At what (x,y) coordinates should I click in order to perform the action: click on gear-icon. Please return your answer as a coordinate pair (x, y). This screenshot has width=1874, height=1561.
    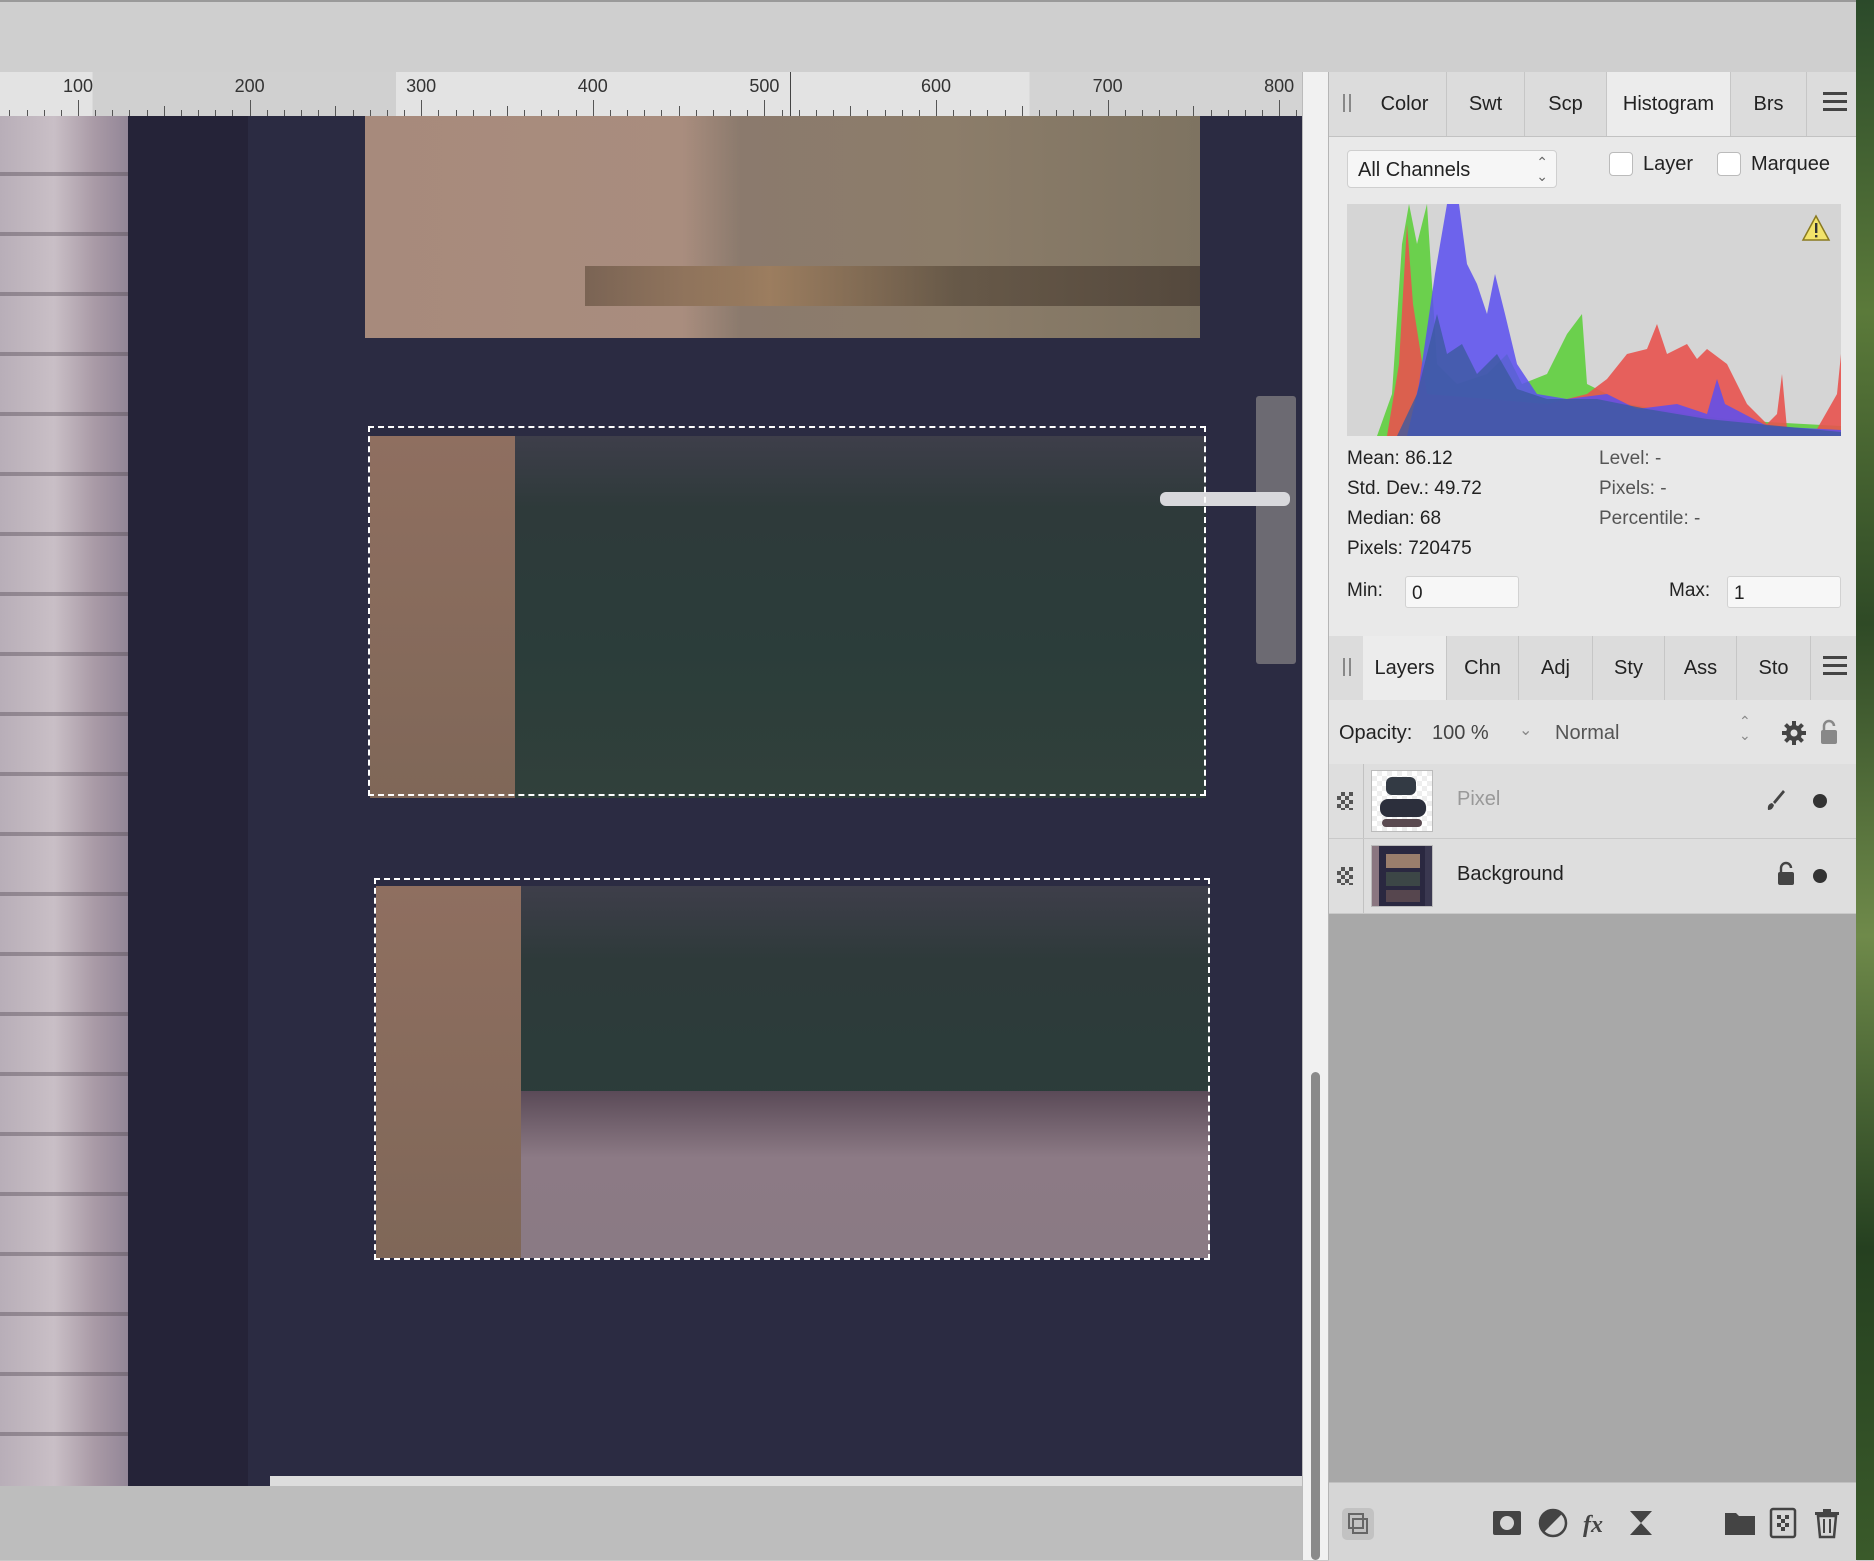
    Looking at the image, I should click on (1794, 733).